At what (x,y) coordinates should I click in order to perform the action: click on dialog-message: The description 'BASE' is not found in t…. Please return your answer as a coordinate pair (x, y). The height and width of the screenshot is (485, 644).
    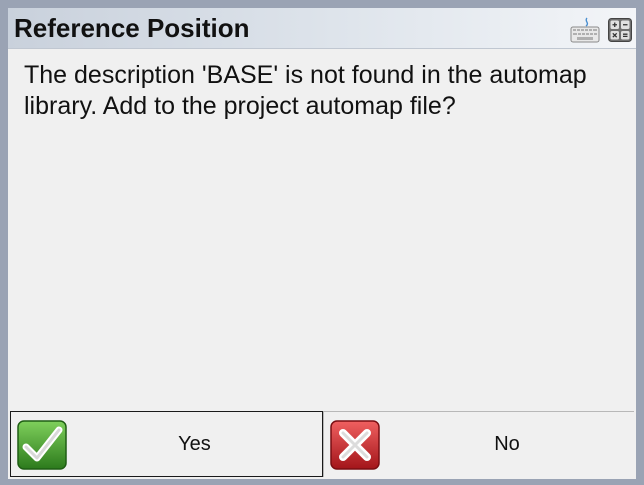
    Looking at the image, I should click on (305, 90).